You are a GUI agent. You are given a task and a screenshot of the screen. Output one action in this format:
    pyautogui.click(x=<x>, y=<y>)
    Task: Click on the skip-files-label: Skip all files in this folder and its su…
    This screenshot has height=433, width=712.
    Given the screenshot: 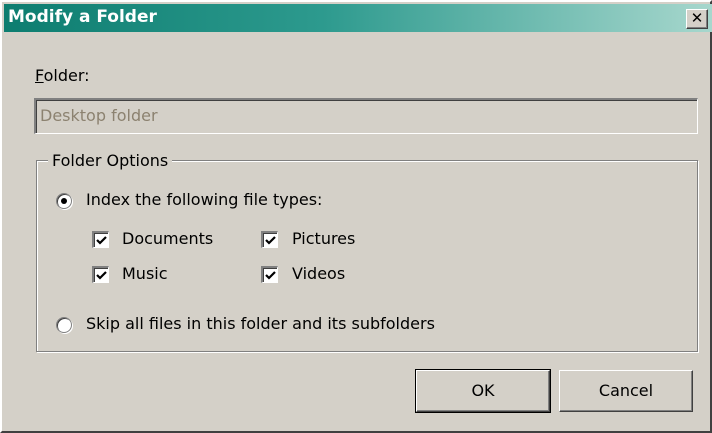 What is the action you would take?
    pyautogui.click(x=260, y=323)
    